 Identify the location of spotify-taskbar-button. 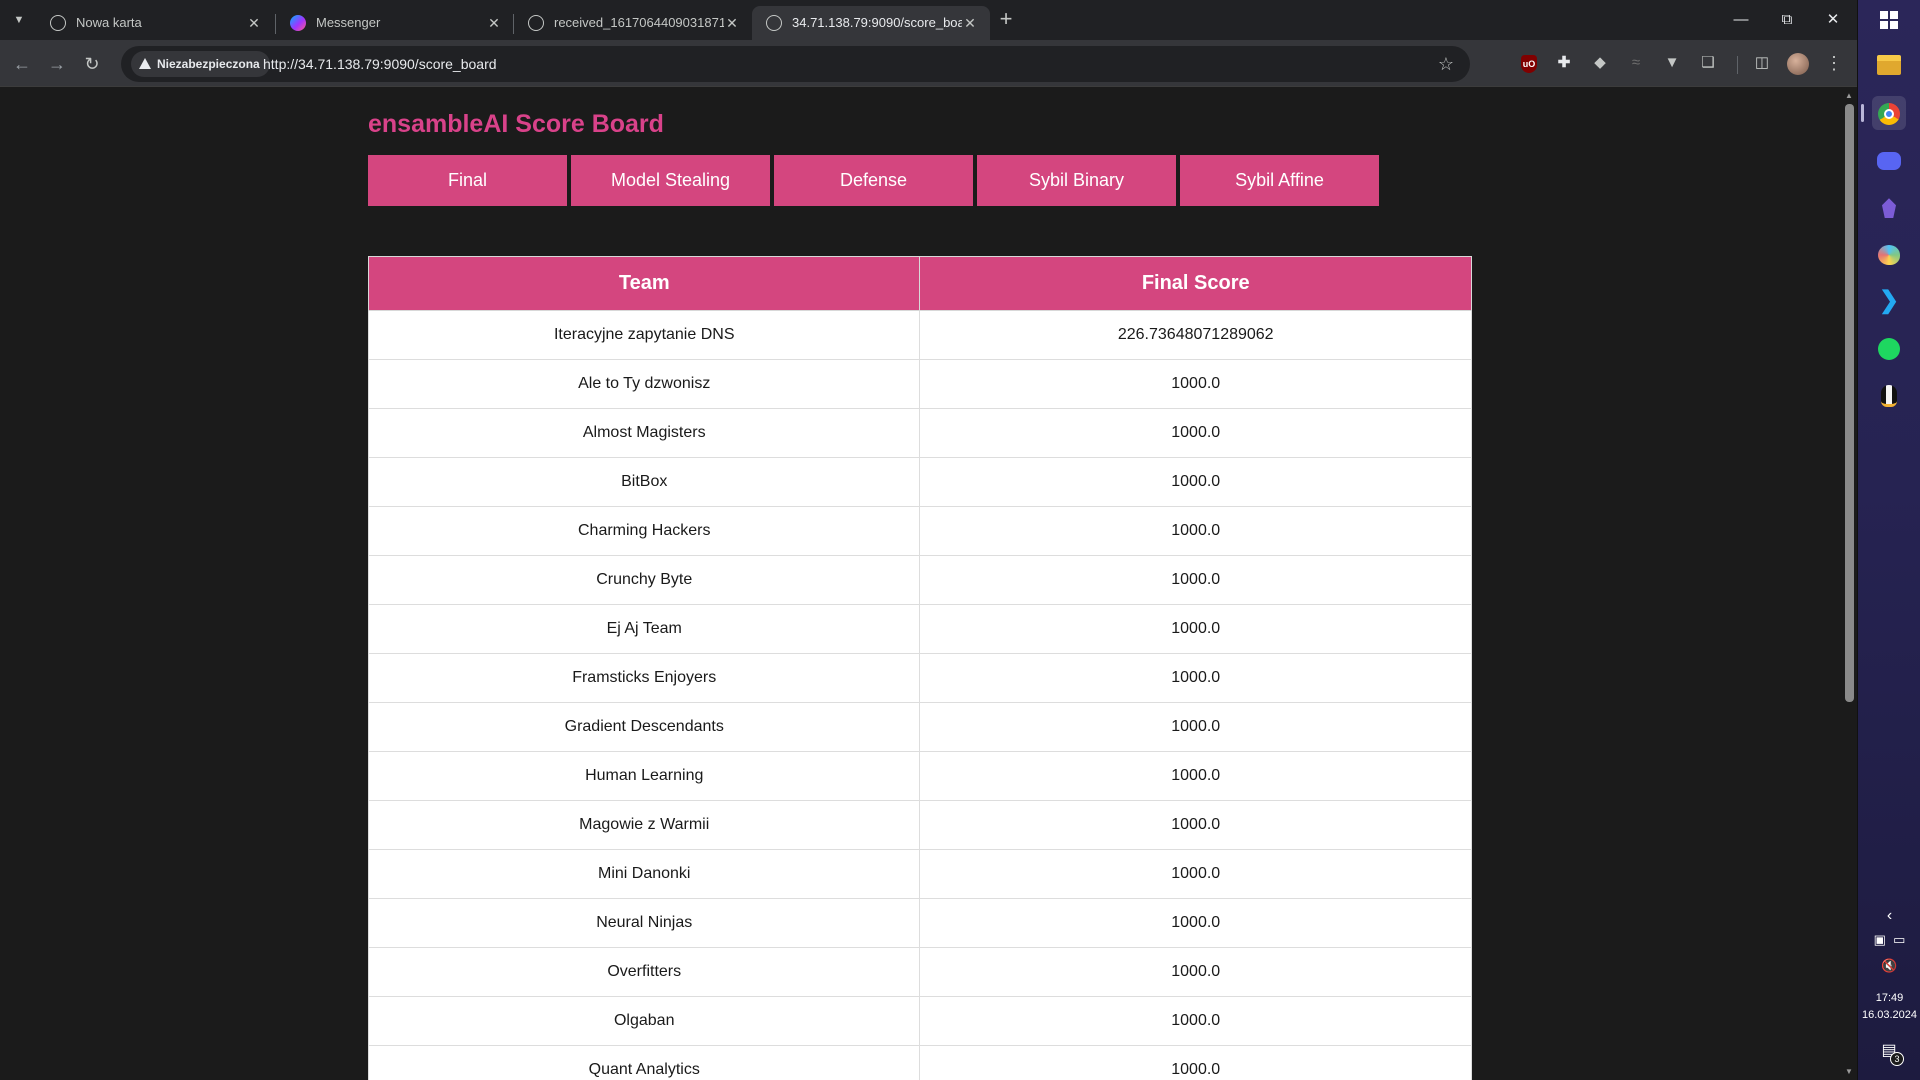
(1889, 348).